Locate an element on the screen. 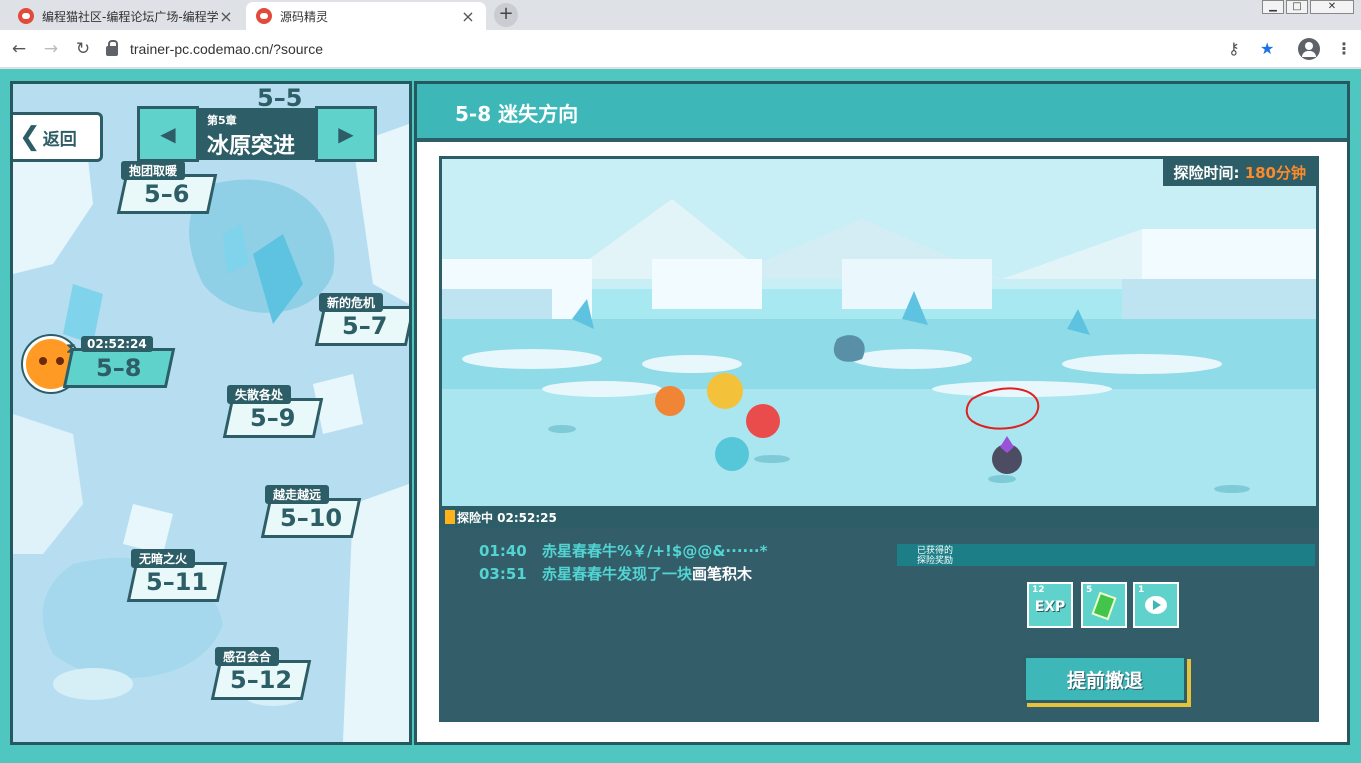  explore-duration-badge: 探险时间: 180分钟 is located at coordinates (1239, 172).